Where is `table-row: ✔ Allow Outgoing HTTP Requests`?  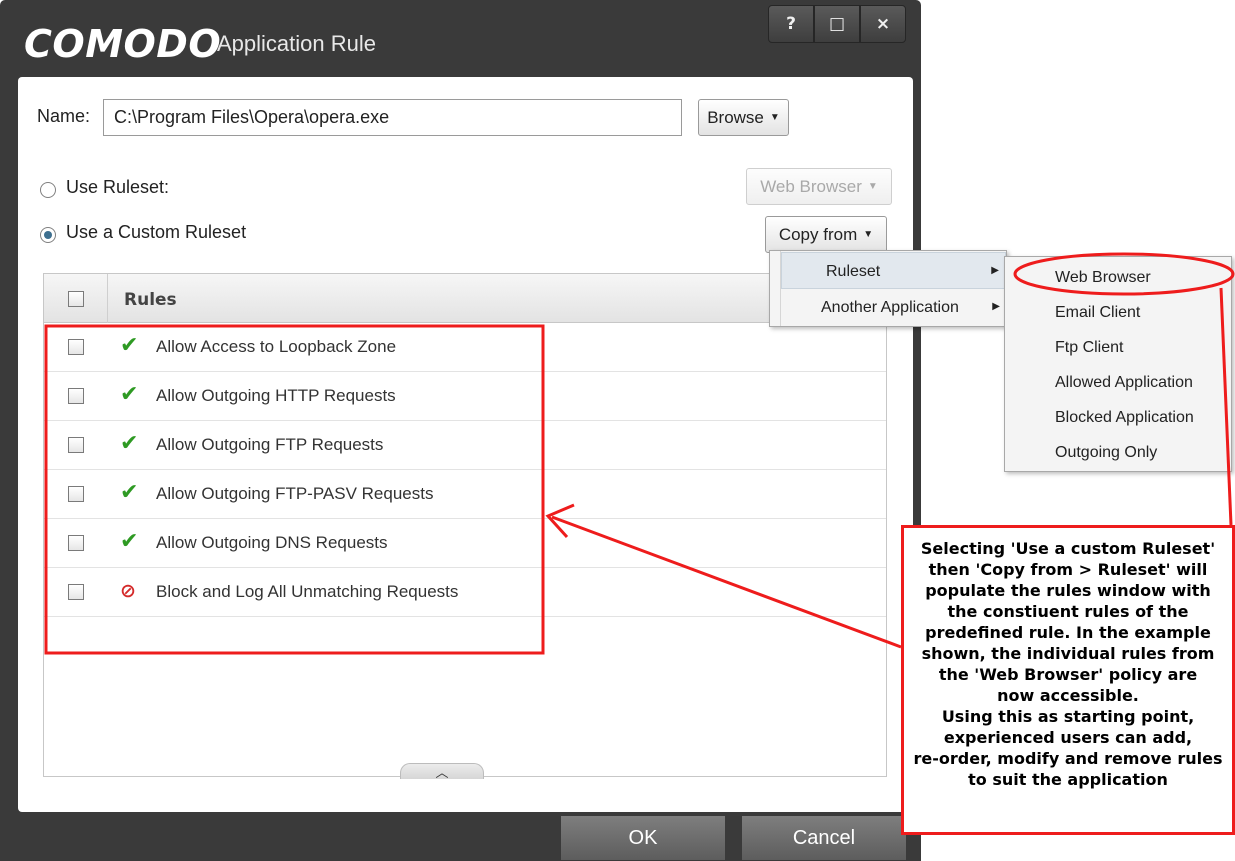 table-row: ✔ Allow Outgoing HTTP Requests is located at coordinates (465, 396).